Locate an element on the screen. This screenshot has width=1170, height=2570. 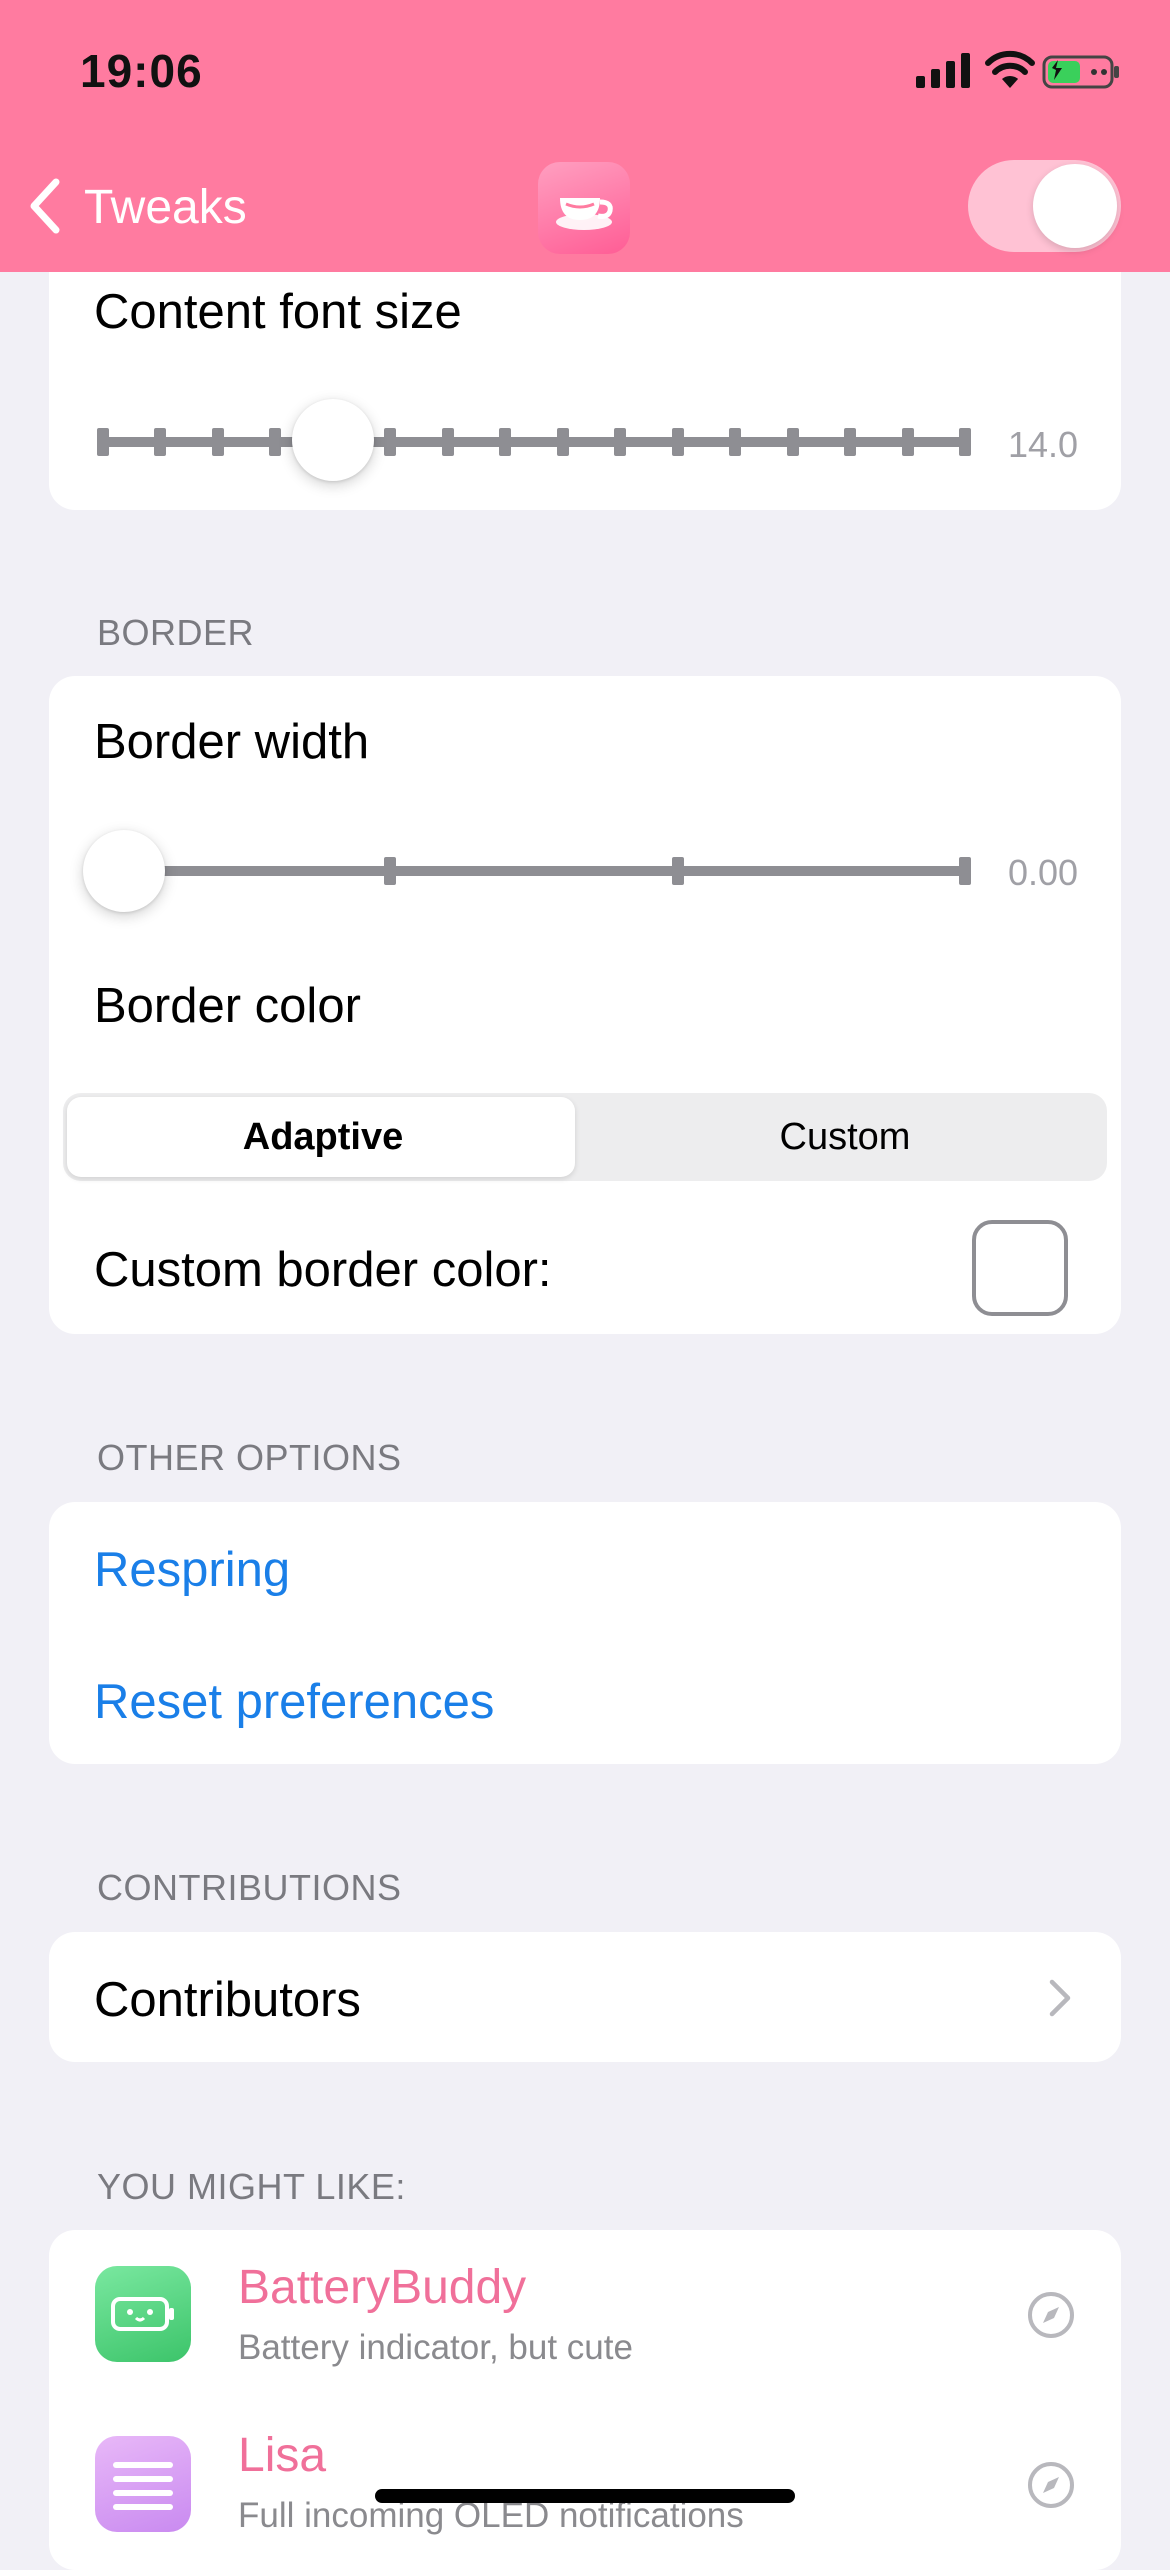
home-indicator is located at coordinates (585, 2496).